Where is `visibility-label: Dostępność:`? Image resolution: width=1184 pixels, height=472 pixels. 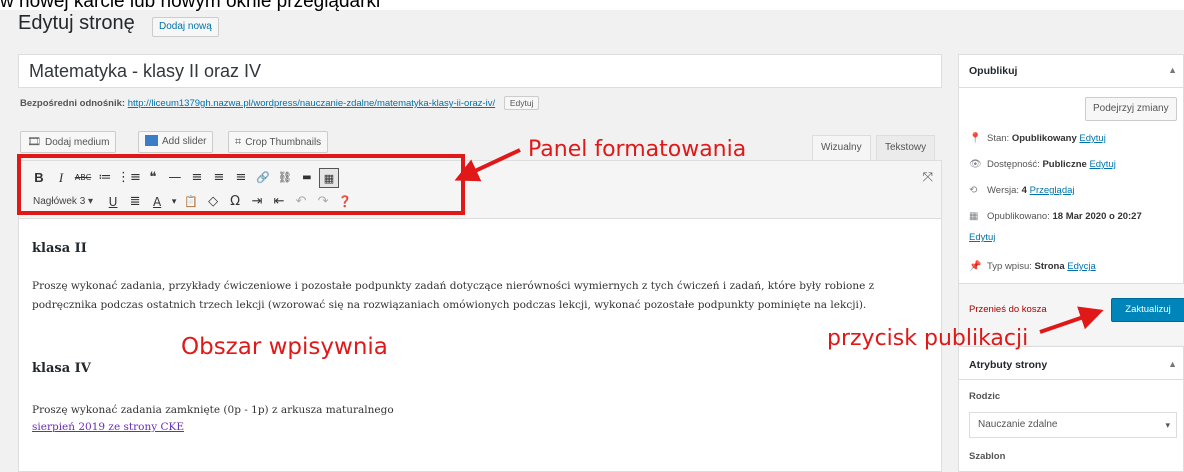
visibility-label: Dostępność: is located at coordinates (1013, 164).